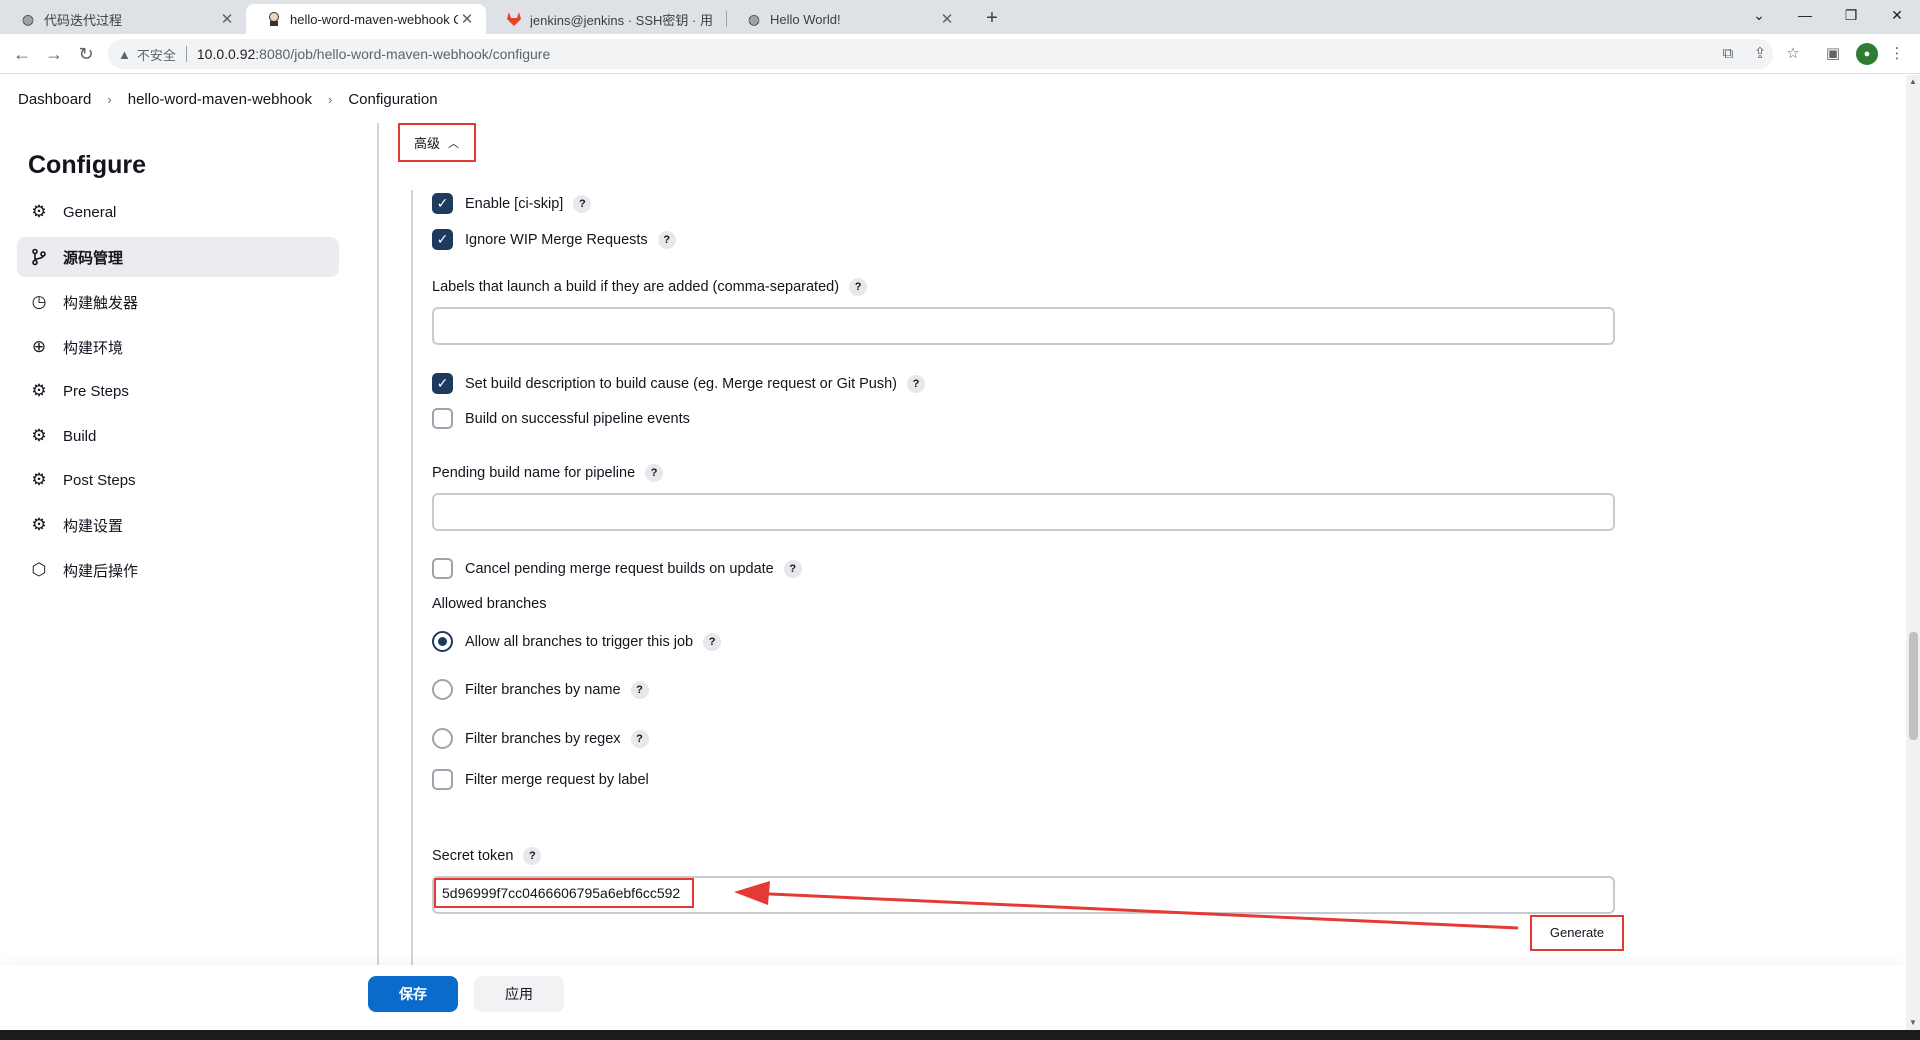  What do you see at coordinates (413, 994) in the screenshot?
I see `save-button: 保存` at bounding box center [413, 994].